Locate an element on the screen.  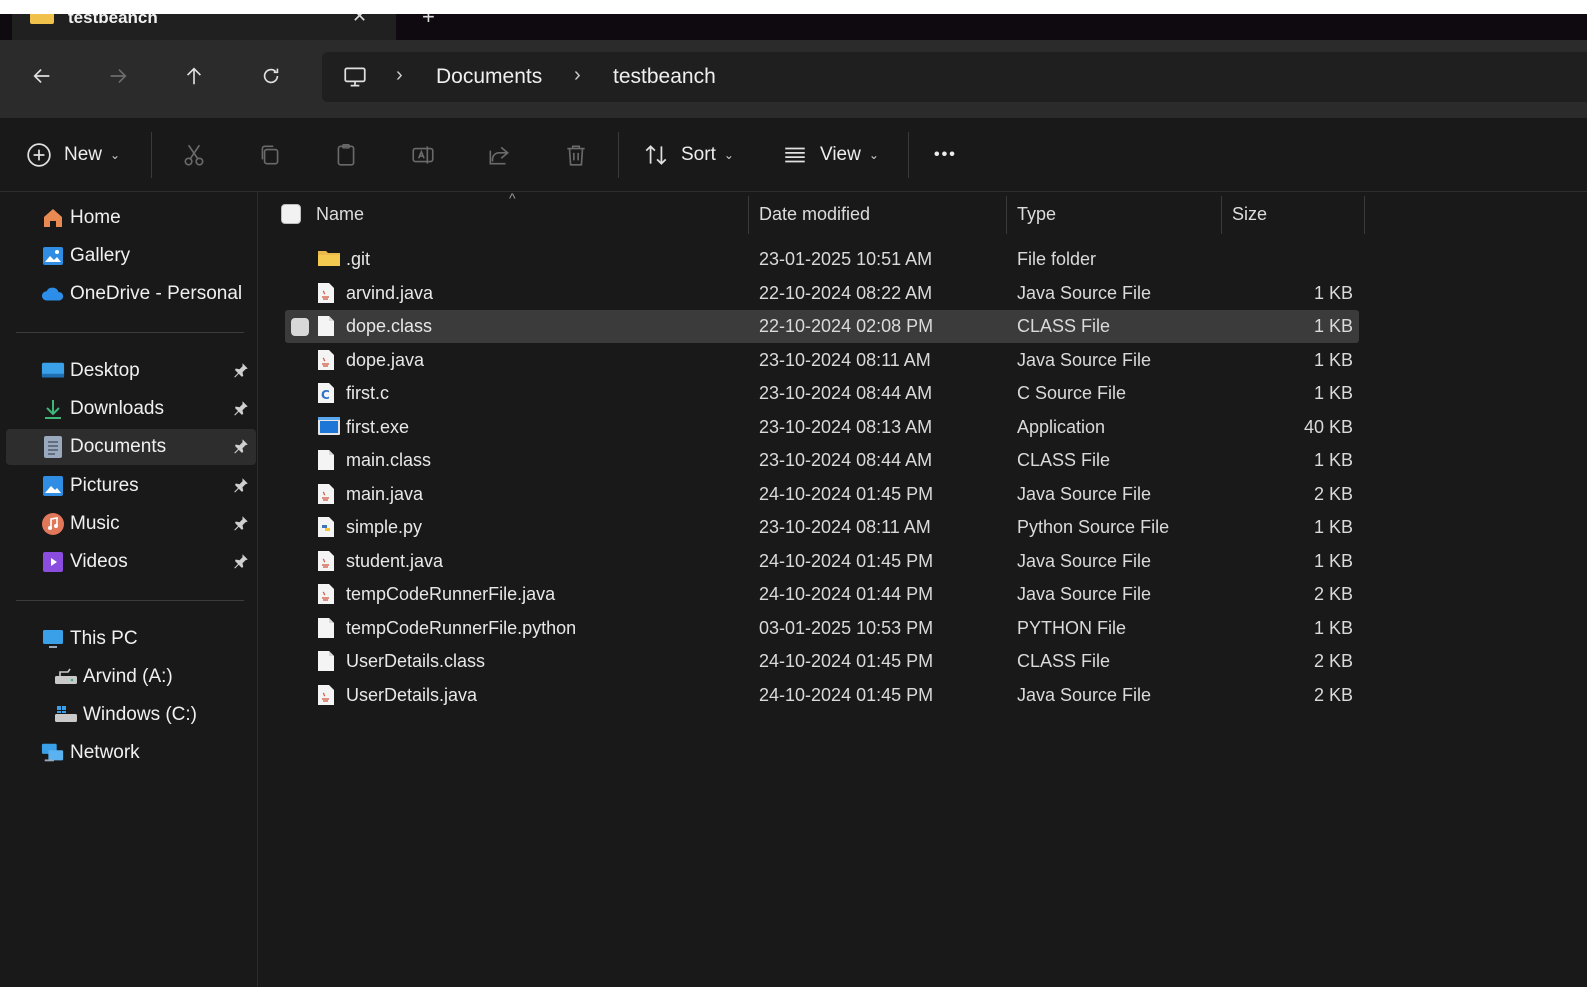
blank-file-icon is located at coordinates (327, 461).